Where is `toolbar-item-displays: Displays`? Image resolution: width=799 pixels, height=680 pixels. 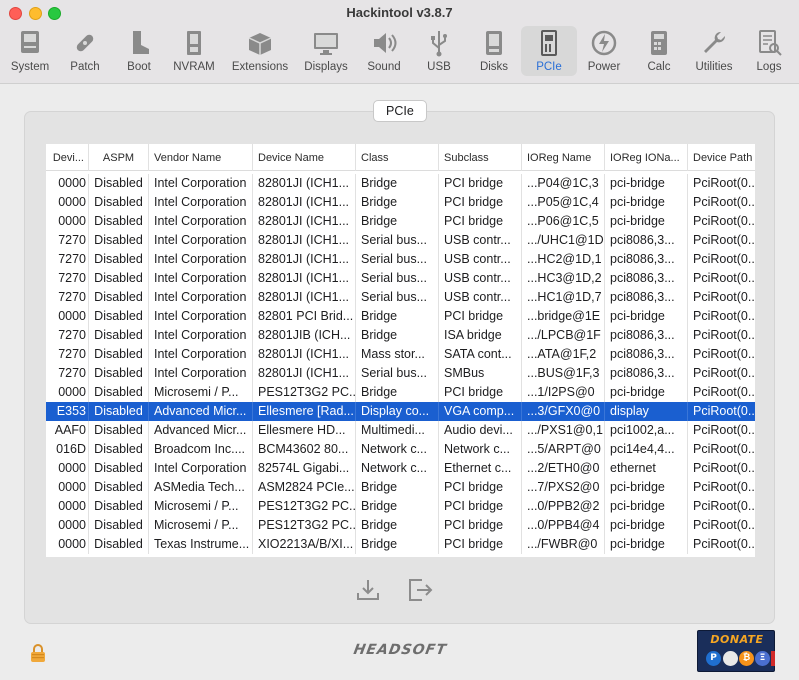
toolbar-item-displays: Displays is located at coordinates (326, 51).